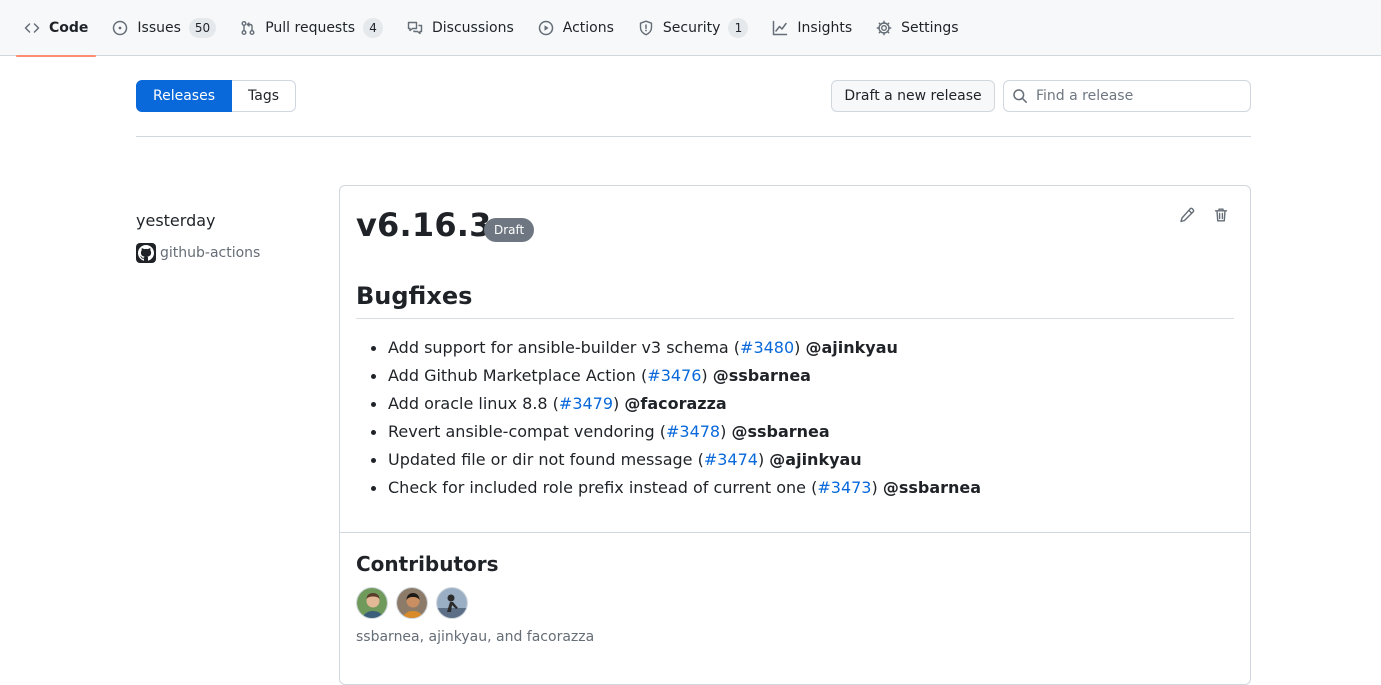 The width and height of the screenshot is (1381, 685). I want to click on pencil-icon, so click(1187, 217).